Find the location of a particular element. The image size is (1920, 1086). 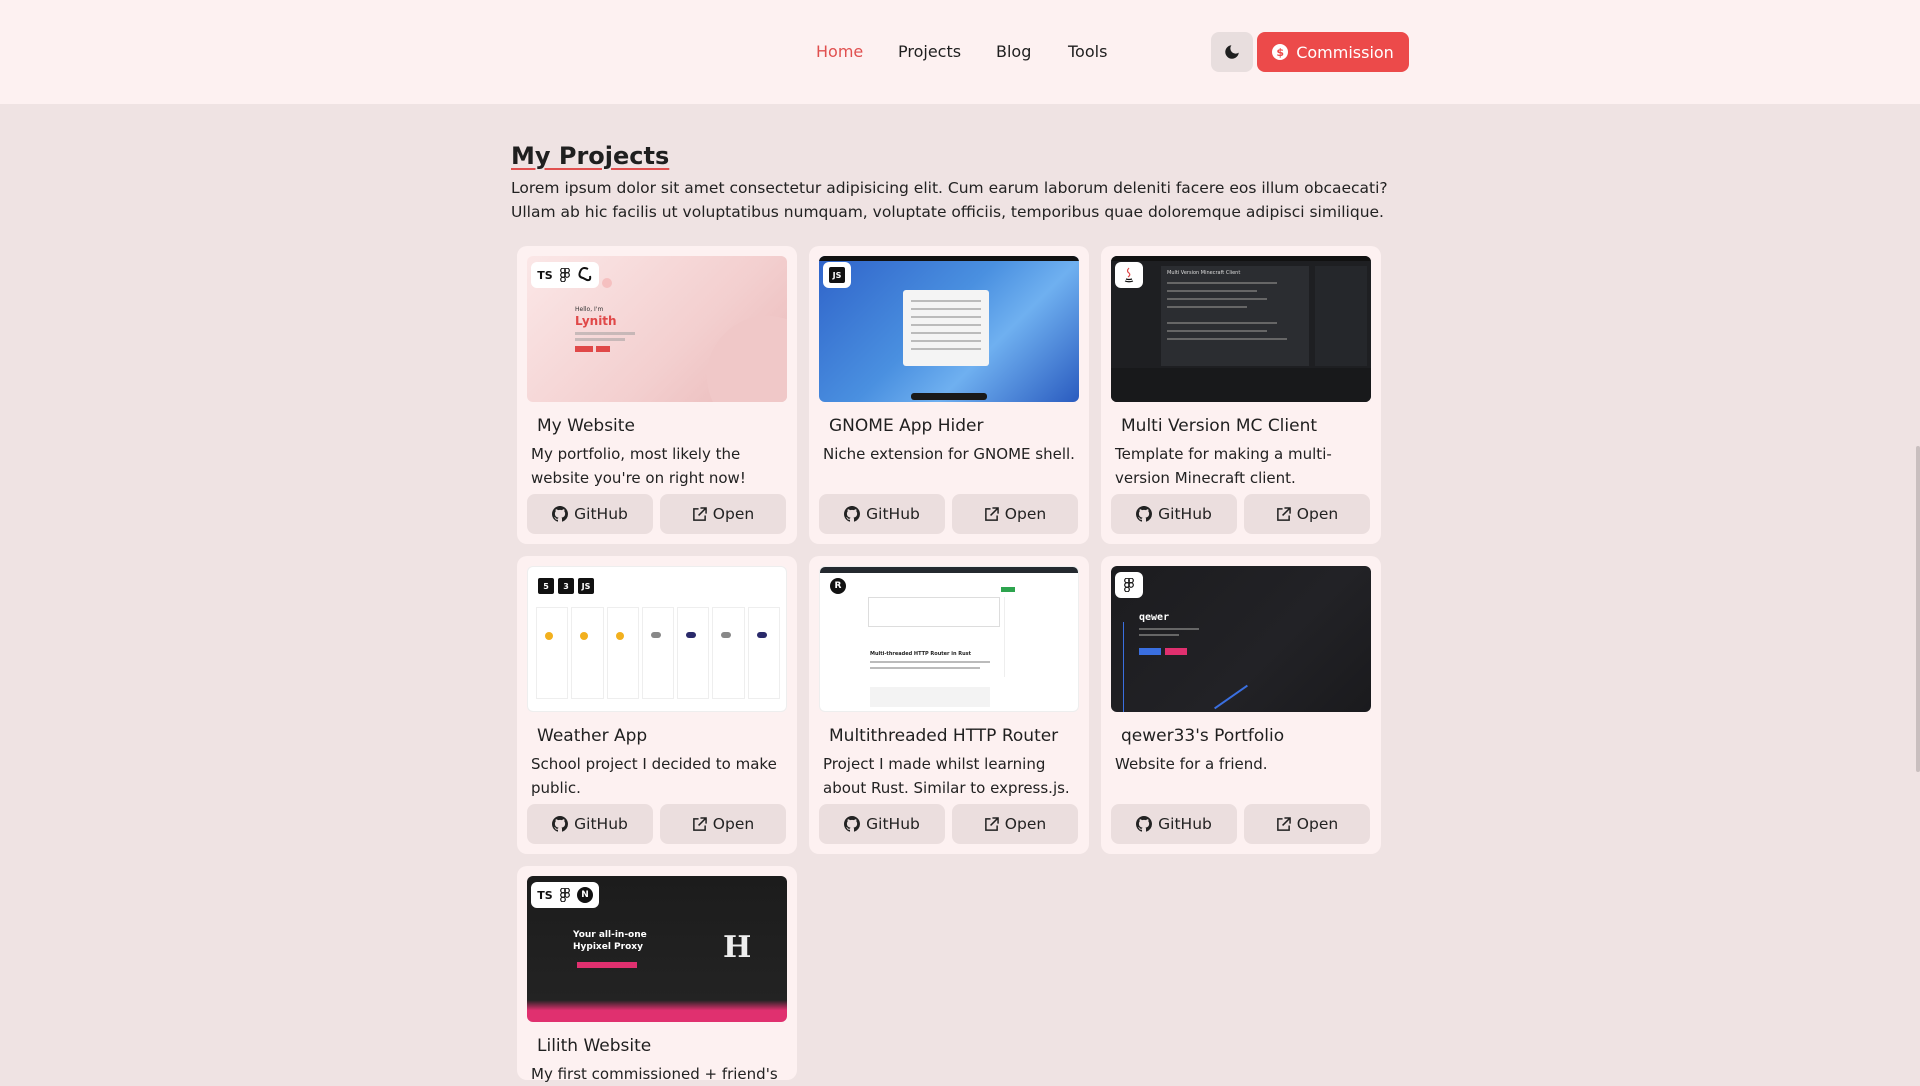

moon-icon is located at coordinates (1232, 52).